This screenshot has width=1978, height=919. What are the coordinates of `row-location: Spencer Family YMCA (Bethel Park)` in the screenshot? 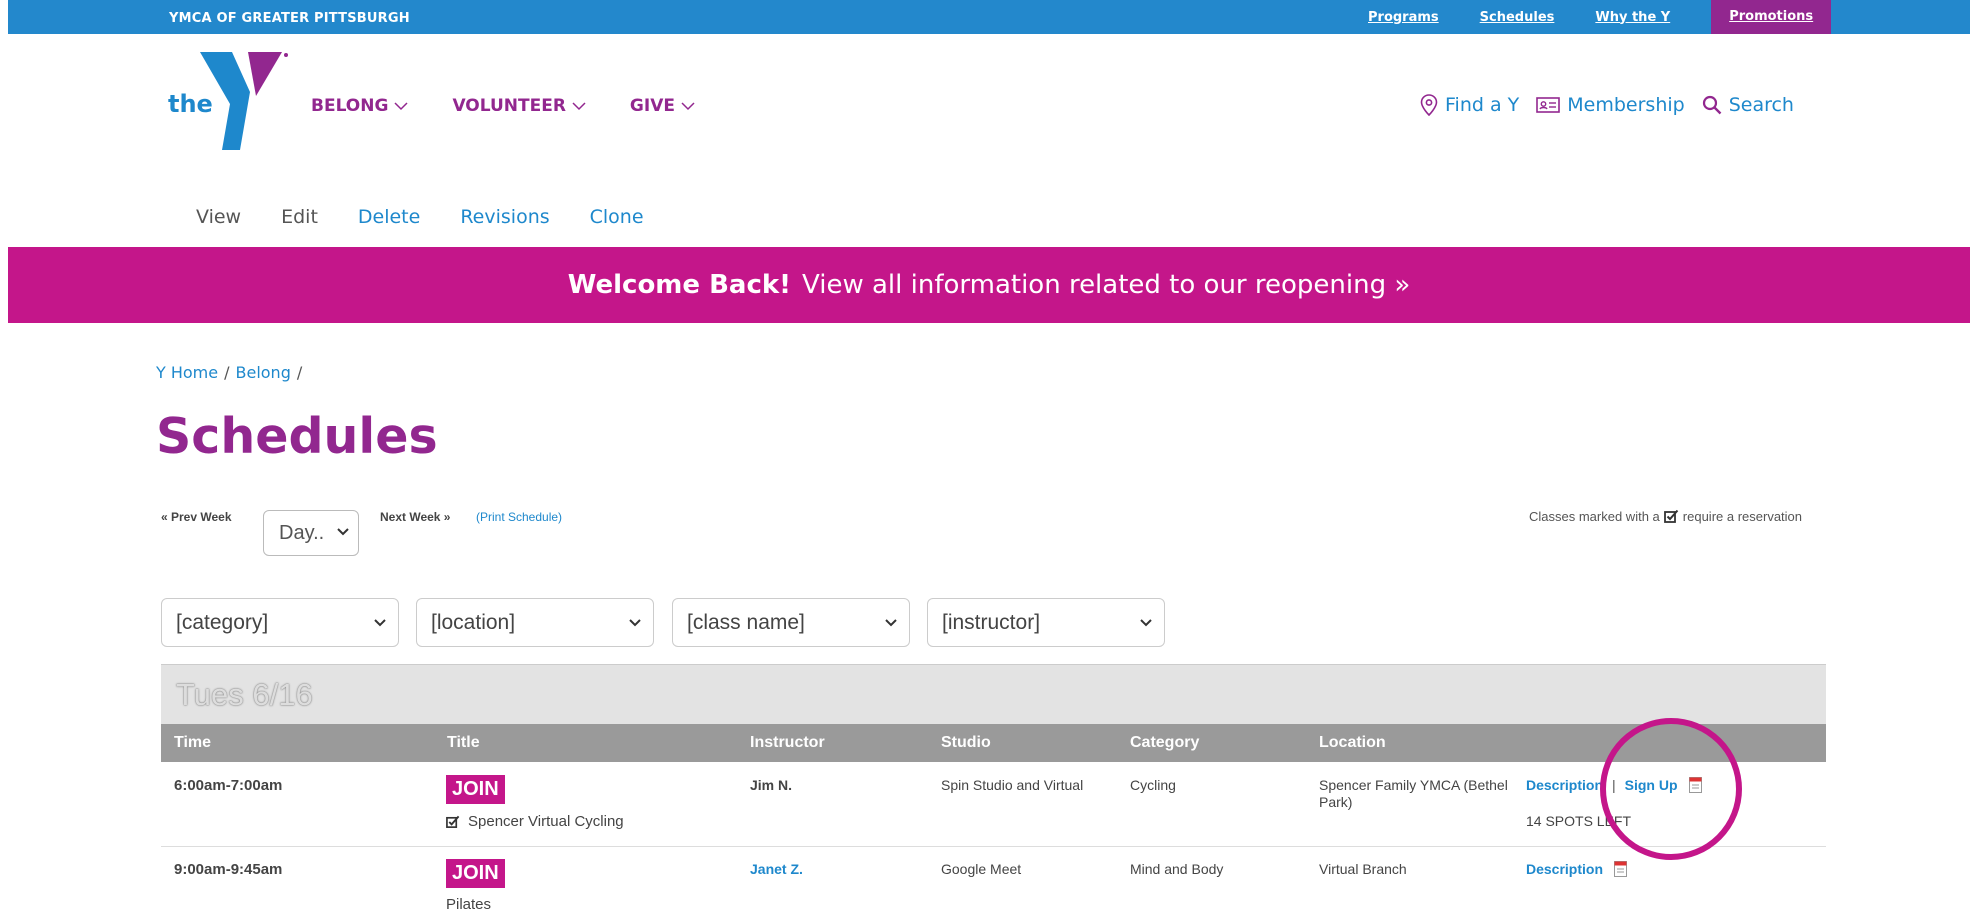 It's located at (1413, 793).